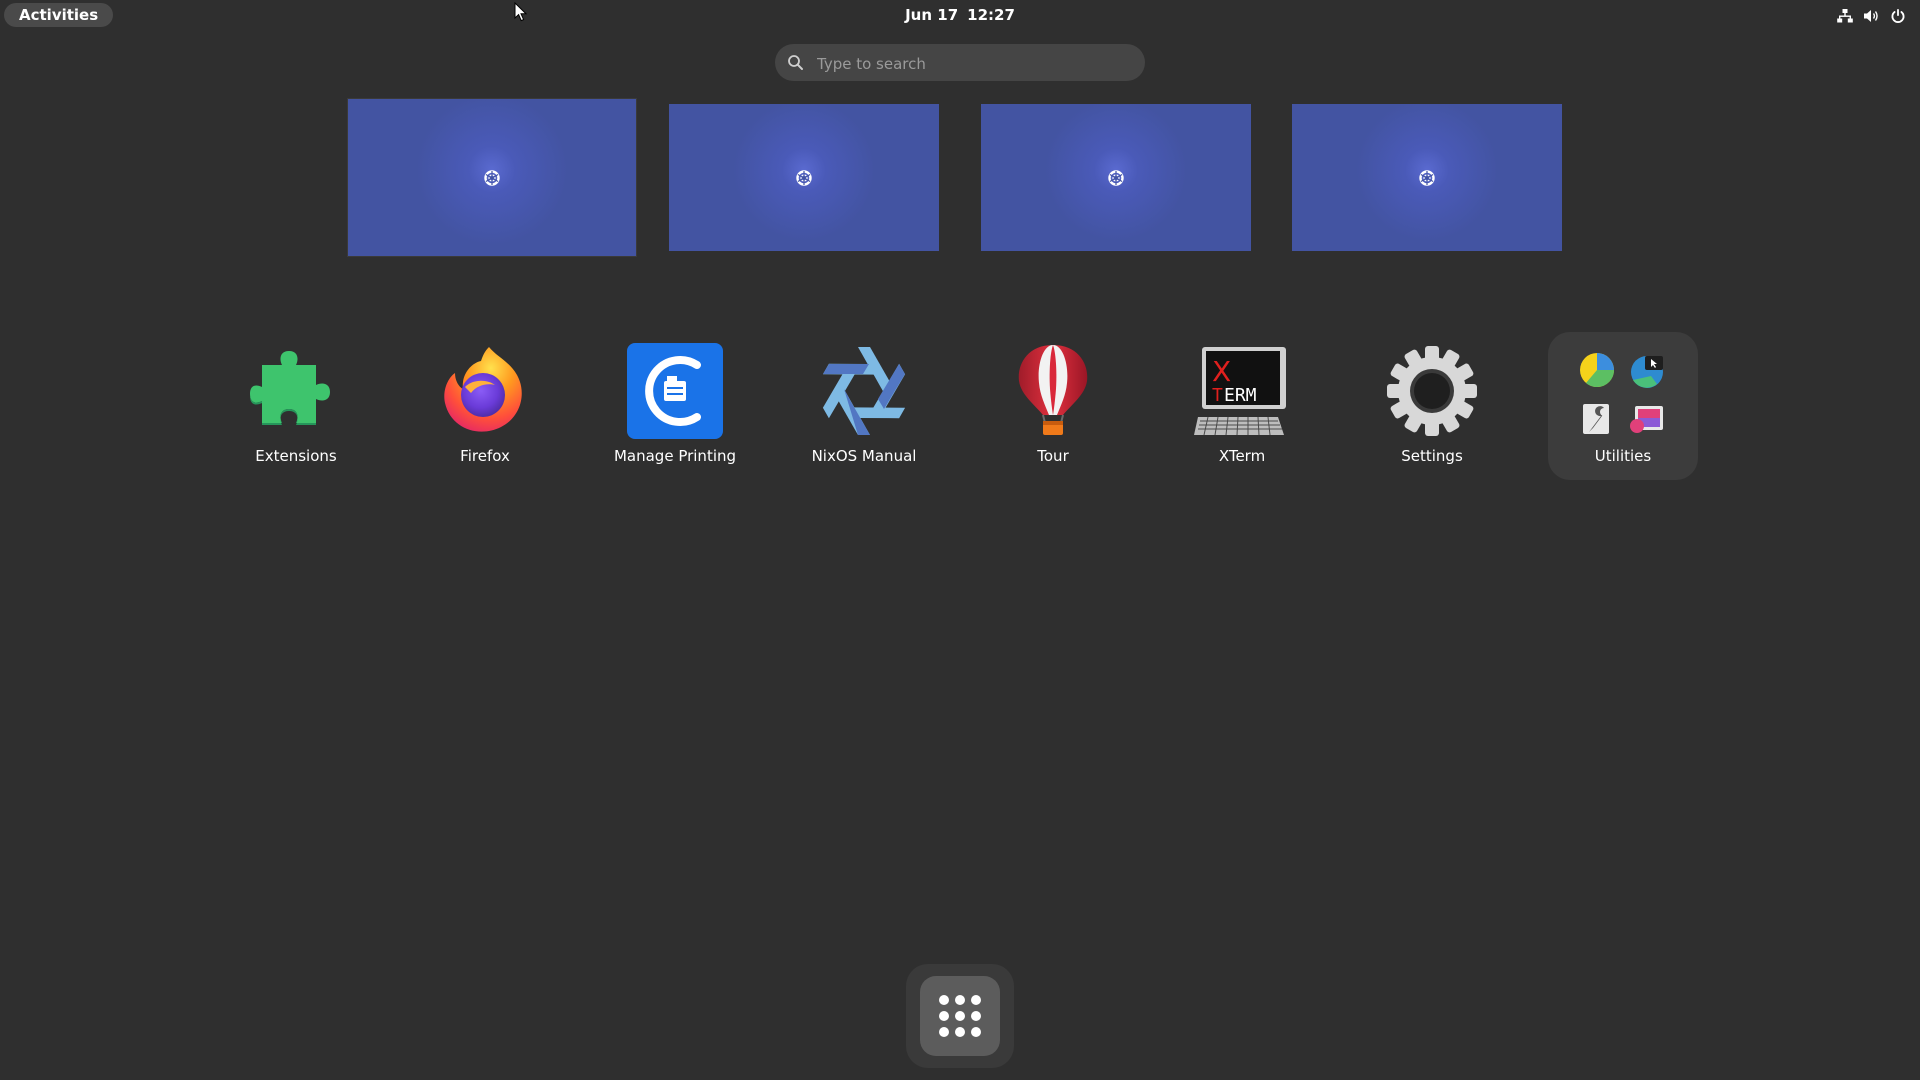  Describe the element at coordinates (1240, 395) in the screenshot. I see `svg-text: ERM` at that location.